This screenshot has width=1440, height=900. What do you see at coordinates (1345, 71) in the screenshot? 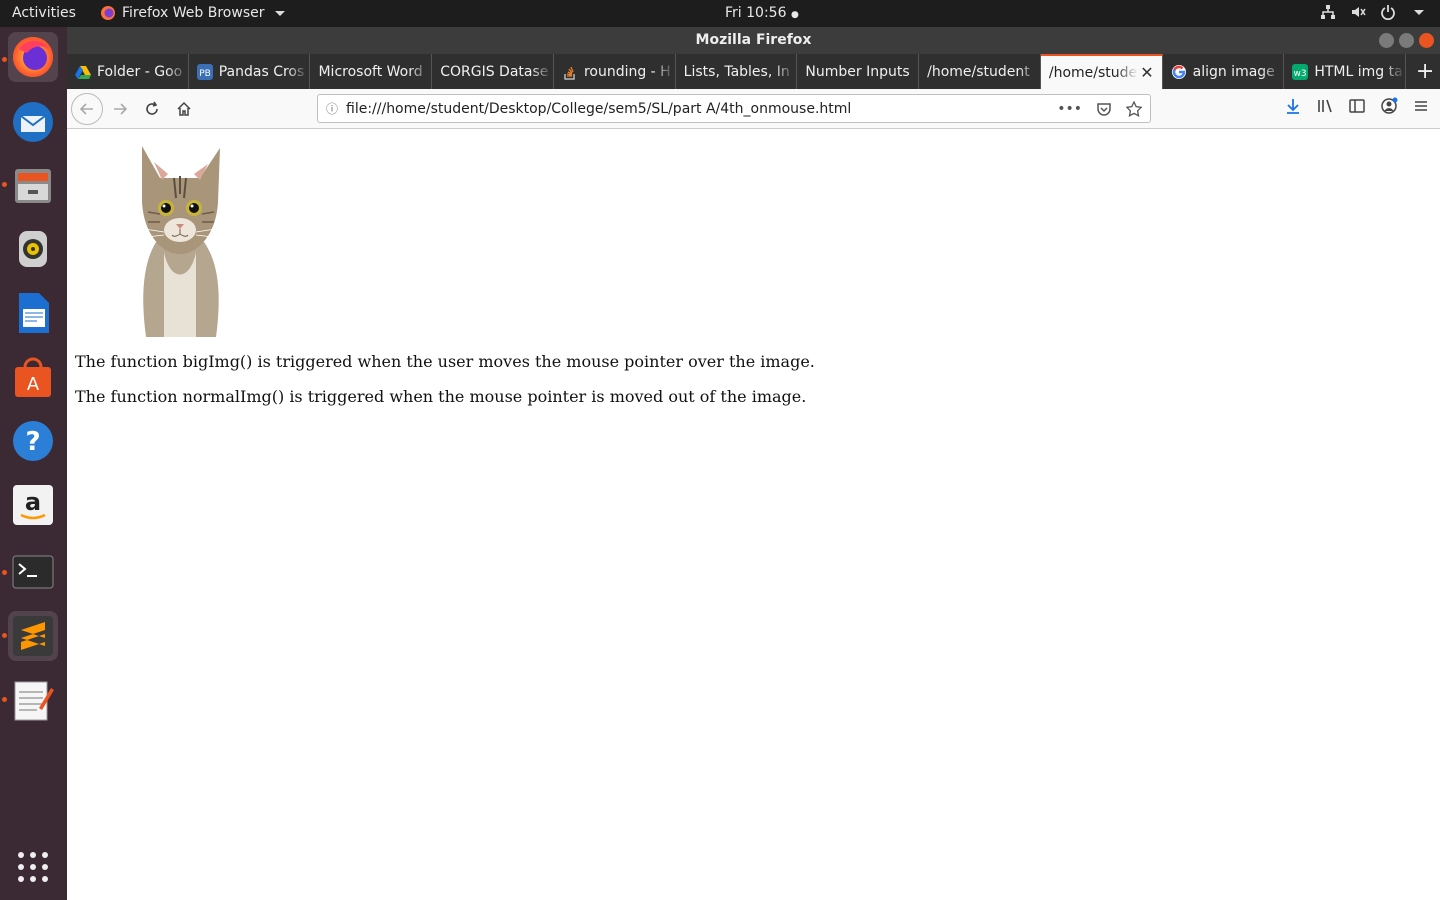
I see `tab: w3 HTML img ta` at bounding box center [1345, 71].